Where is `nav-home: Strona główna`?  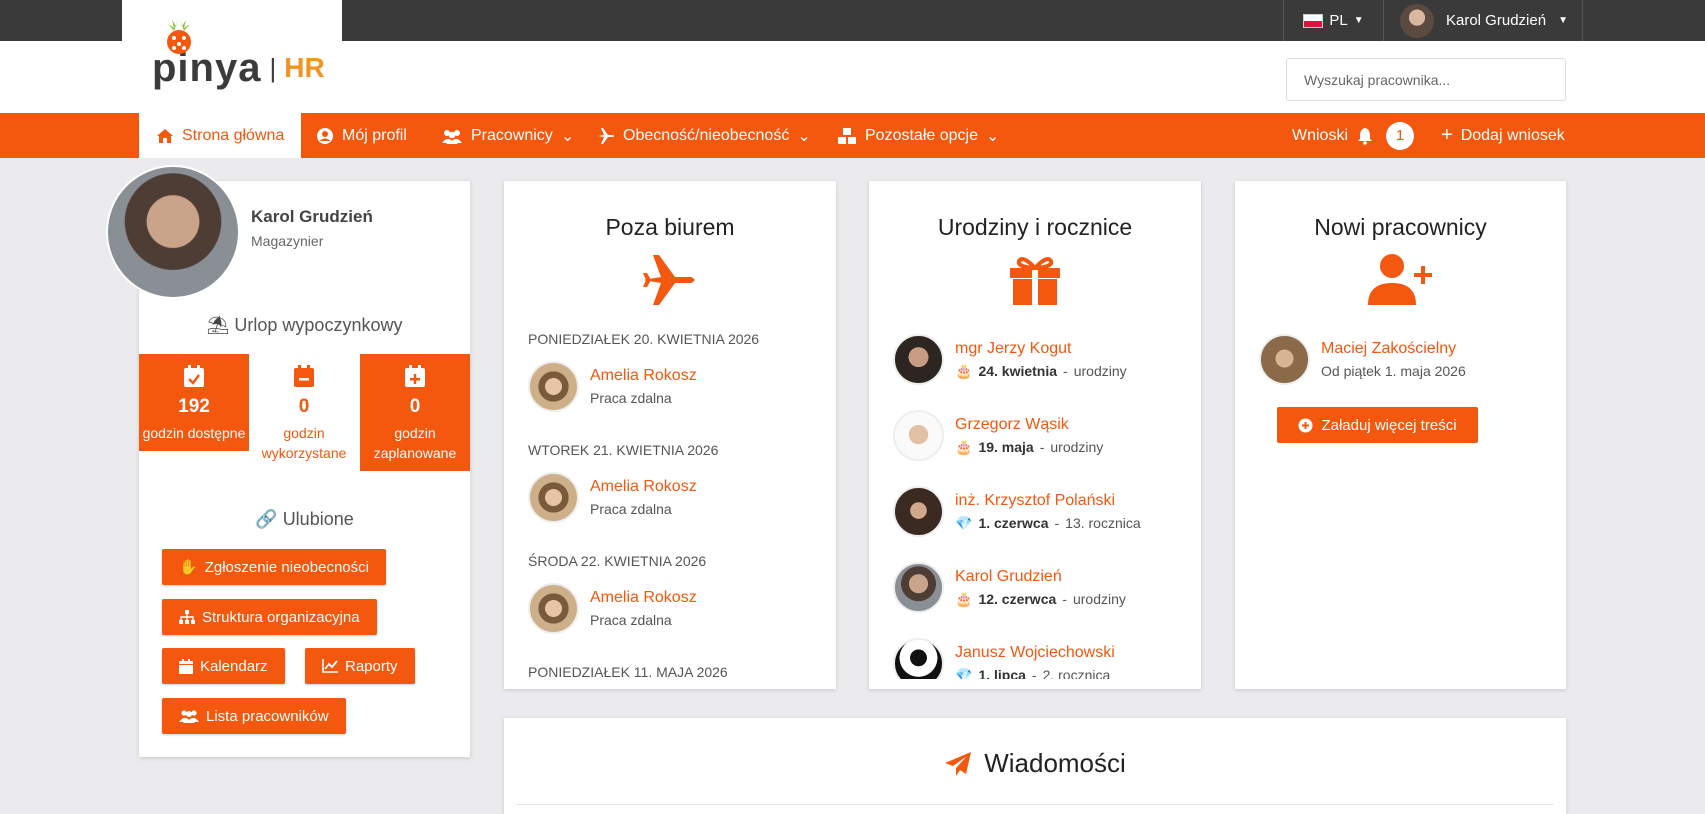 nav-home: Strona główna is located at coordinates (220, 135).